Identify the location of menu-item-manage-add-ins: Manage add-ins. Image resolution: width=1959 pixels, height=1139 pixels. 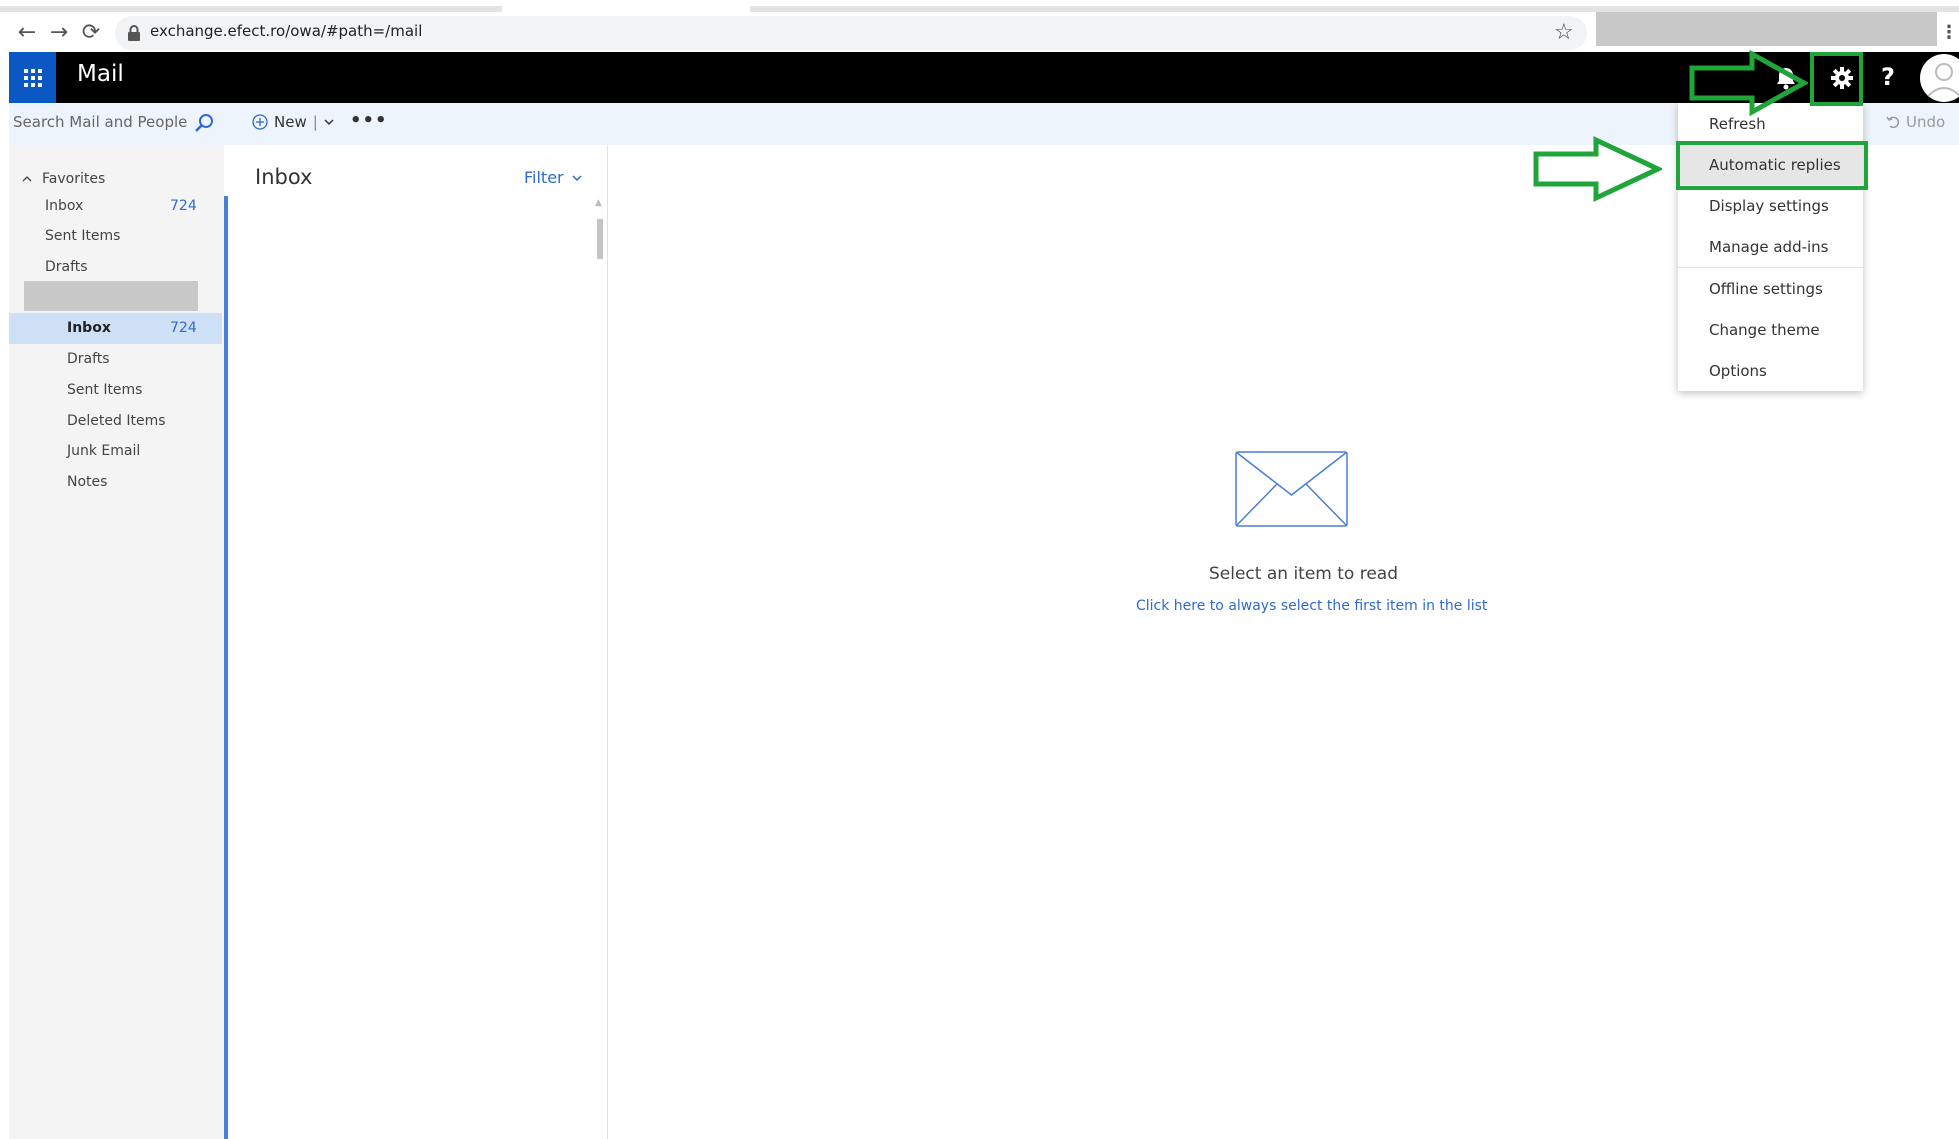
(1770, 247).